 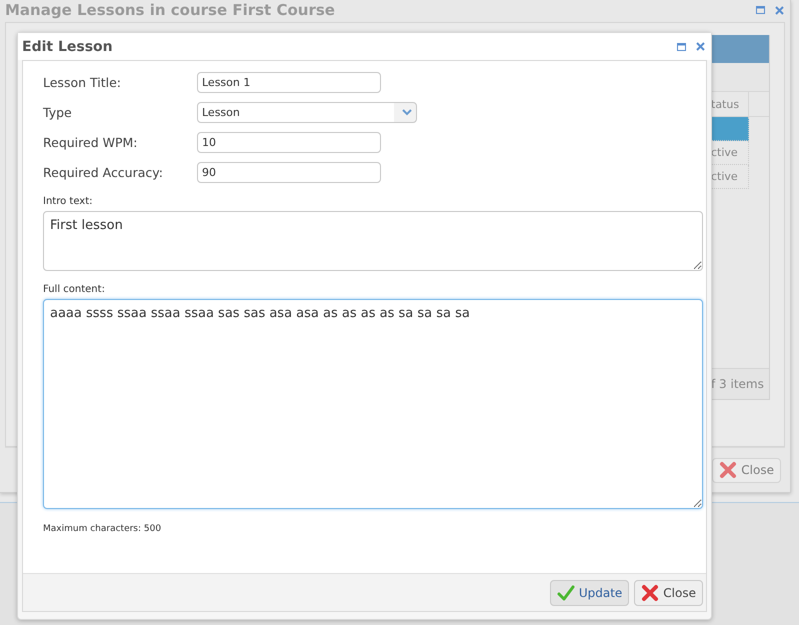 What do you see at coordinates (67, 46) in the screenshot?
I see `dialog-title: Edit Lesson` at bounding box center [67, 46].